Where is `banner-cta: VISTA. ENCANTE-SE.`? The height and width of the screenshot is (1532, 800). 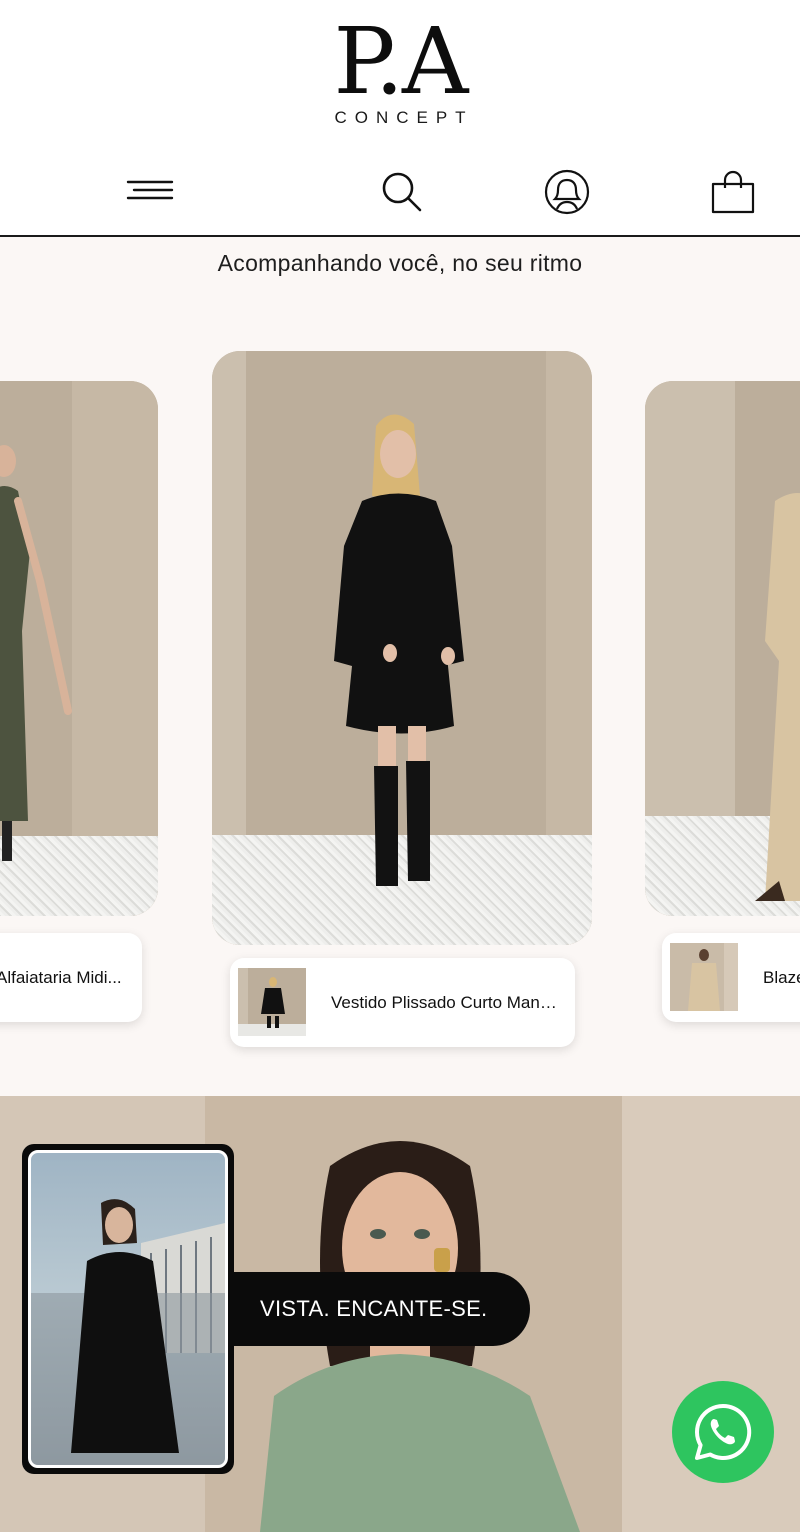 banner-cta: VISTA. ENCANTE-SE. is located at coordinates (380, 1309).